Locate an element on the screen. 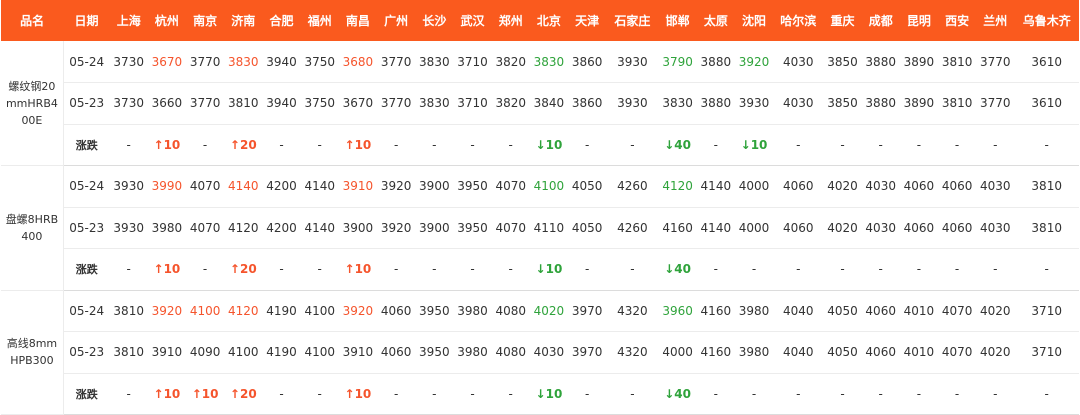 Image resolution: width=1080 pixels, height=415 pixels. header-city: 郑州 is located at coordinates (510, 21).